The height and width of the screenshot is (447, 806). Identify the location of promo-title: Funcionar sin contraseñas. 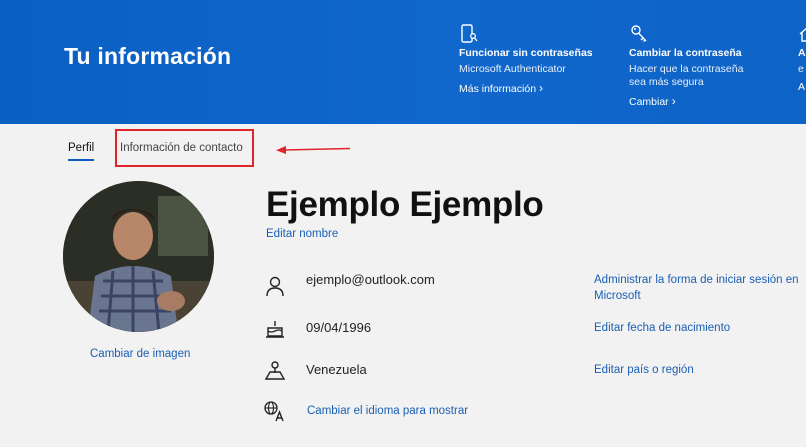
(526, 53).